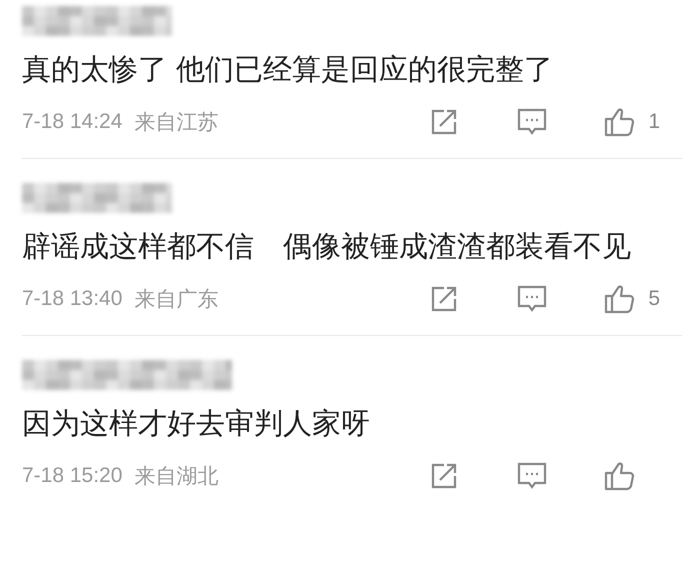 Image resolution: width=682 pixels, height=564 pixels. I want to click on comment-time: 7-18 13:40, so click(72, 299).